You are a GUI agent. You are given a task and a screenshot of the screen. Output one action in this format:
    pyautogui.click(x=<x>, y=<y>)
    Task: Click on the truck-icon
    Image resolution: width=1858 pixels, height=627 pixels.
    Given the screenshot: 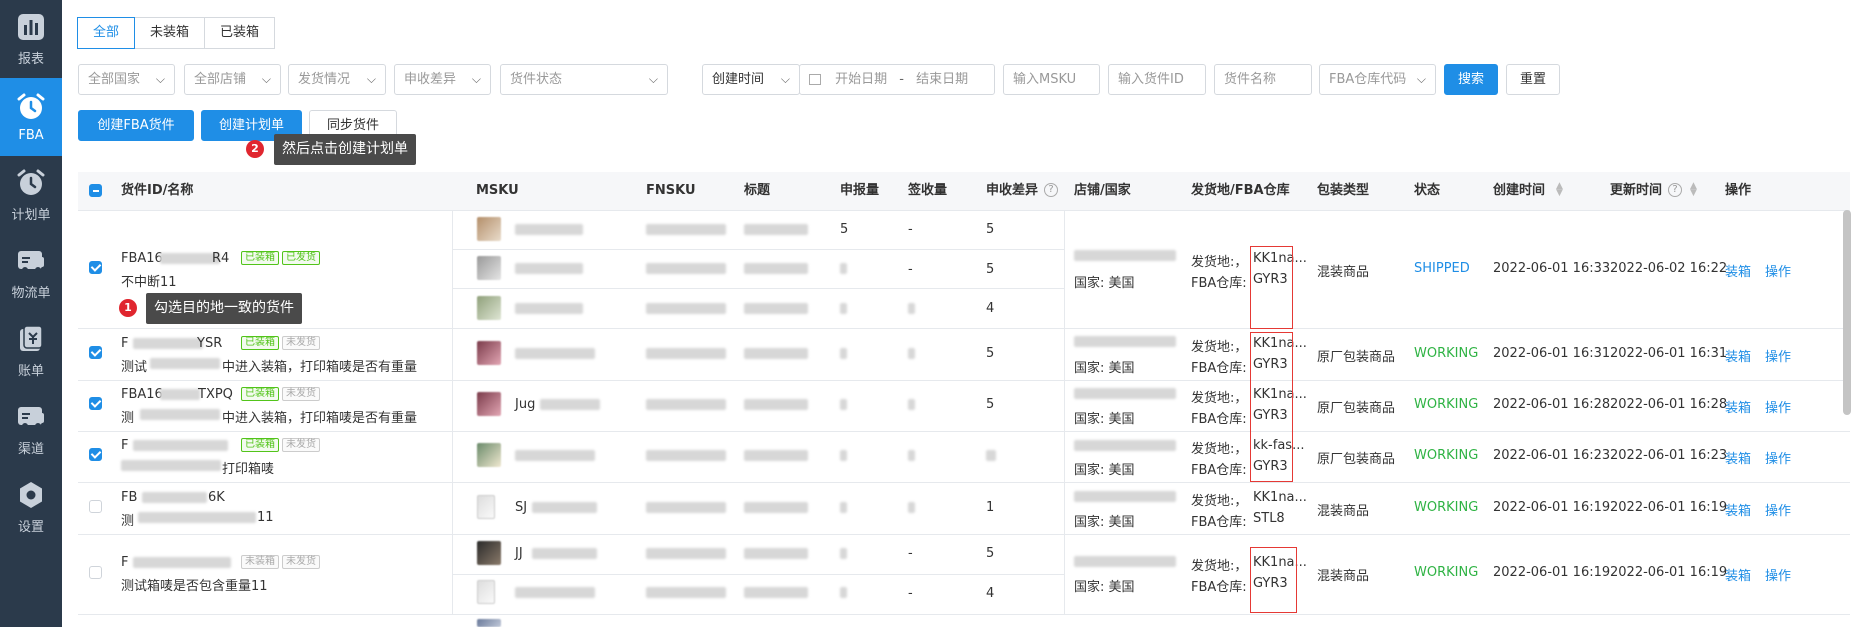 What is the action you would take?
    pyautogui.click(x=31, y=261)
    